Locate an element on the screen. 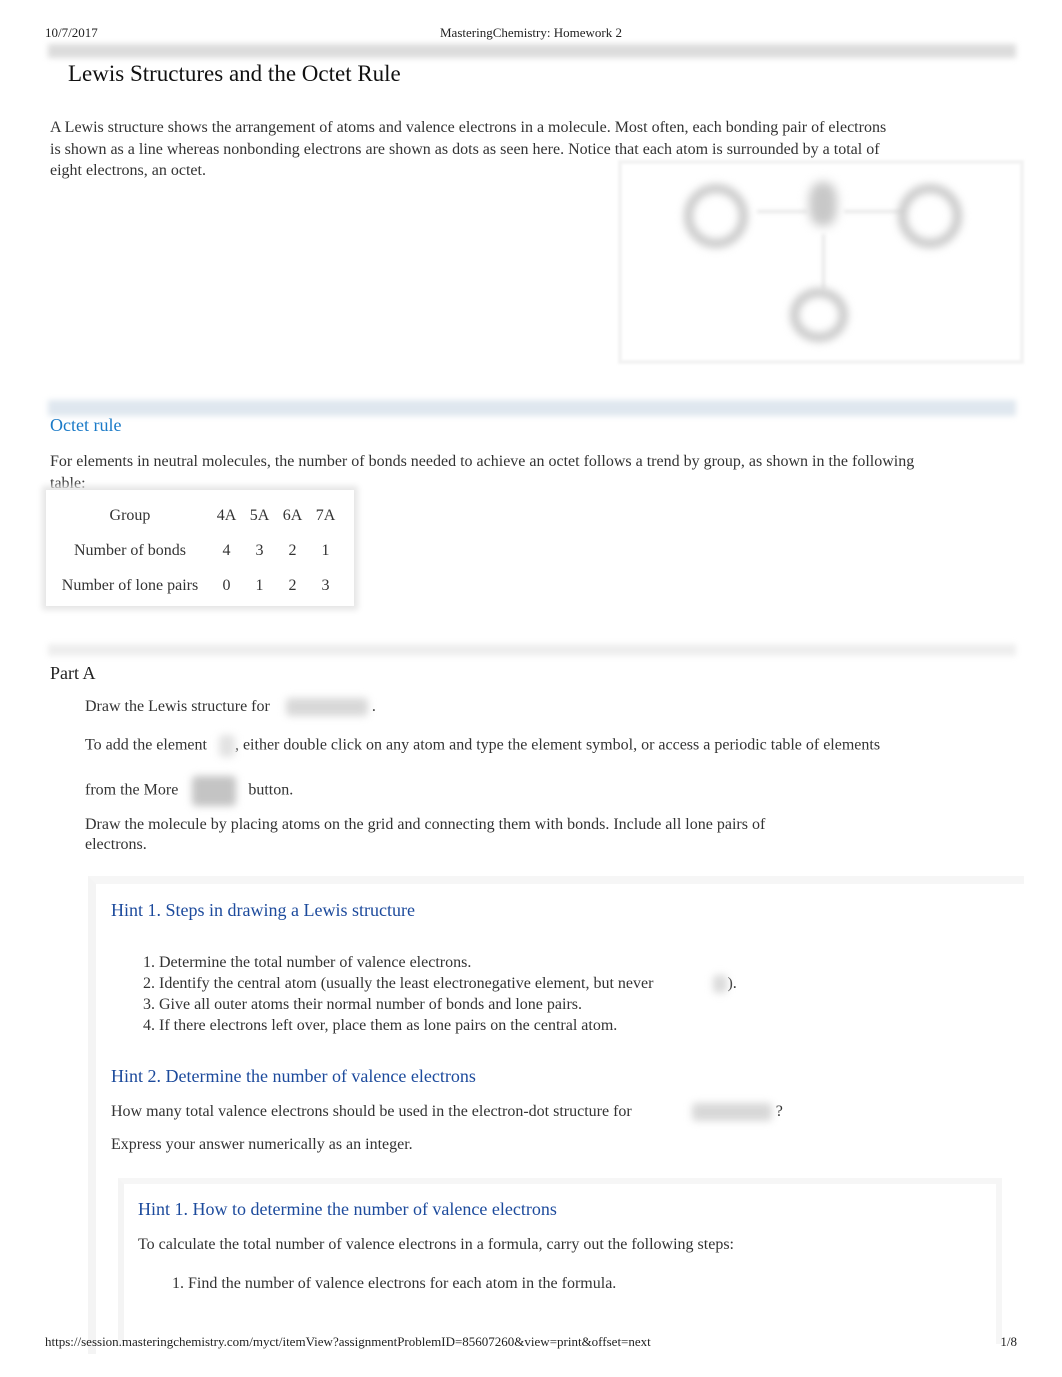  part-divider is located at coordinates (532, 650).